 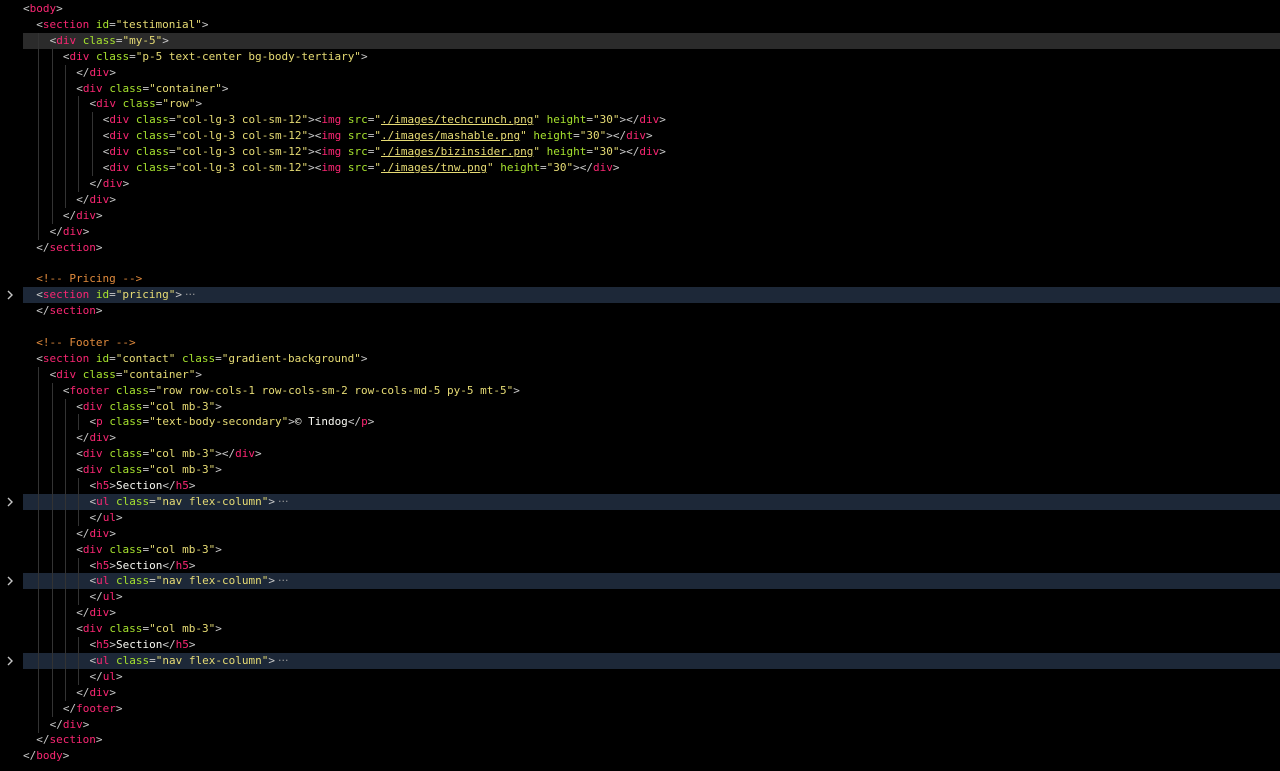 What do you see at coordinates (92, 294) in the screenshot?
I see `code-token-pun` at bounding box center [92, 294].